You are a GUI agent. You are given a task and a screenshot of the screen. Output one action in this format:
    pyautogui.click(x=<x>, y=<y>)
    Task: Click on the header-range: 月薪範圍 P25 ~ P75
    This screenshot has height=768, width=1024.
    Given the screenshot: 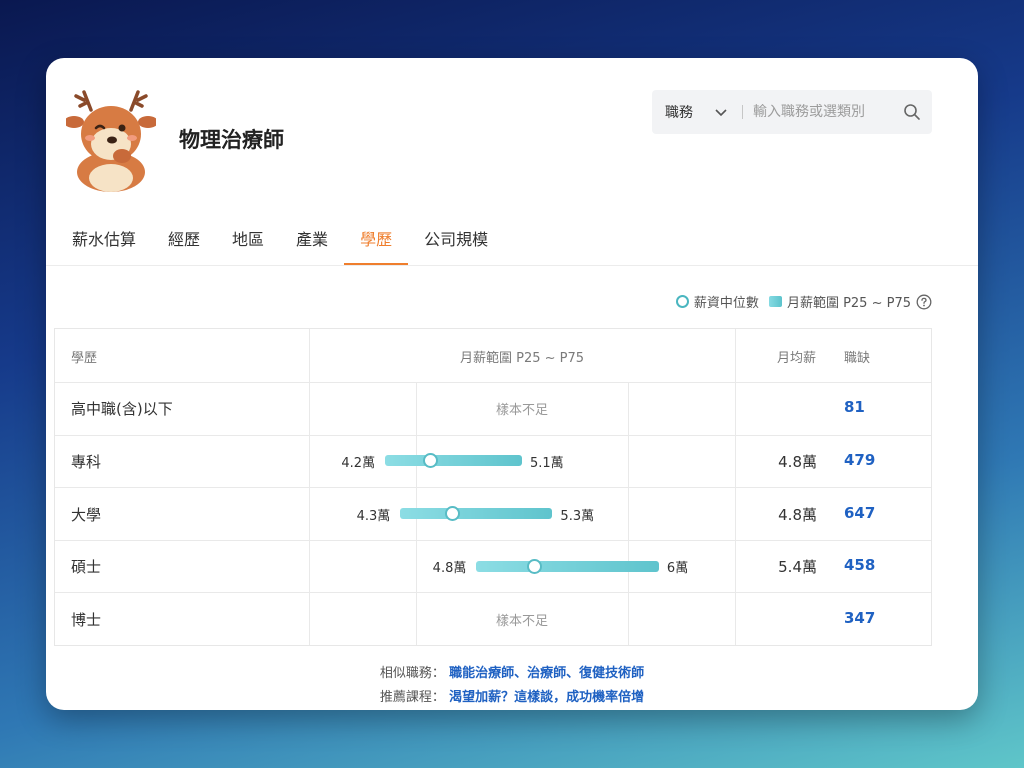 What is the action you would take?
    pyautogui.click(x=522, y=358)
    